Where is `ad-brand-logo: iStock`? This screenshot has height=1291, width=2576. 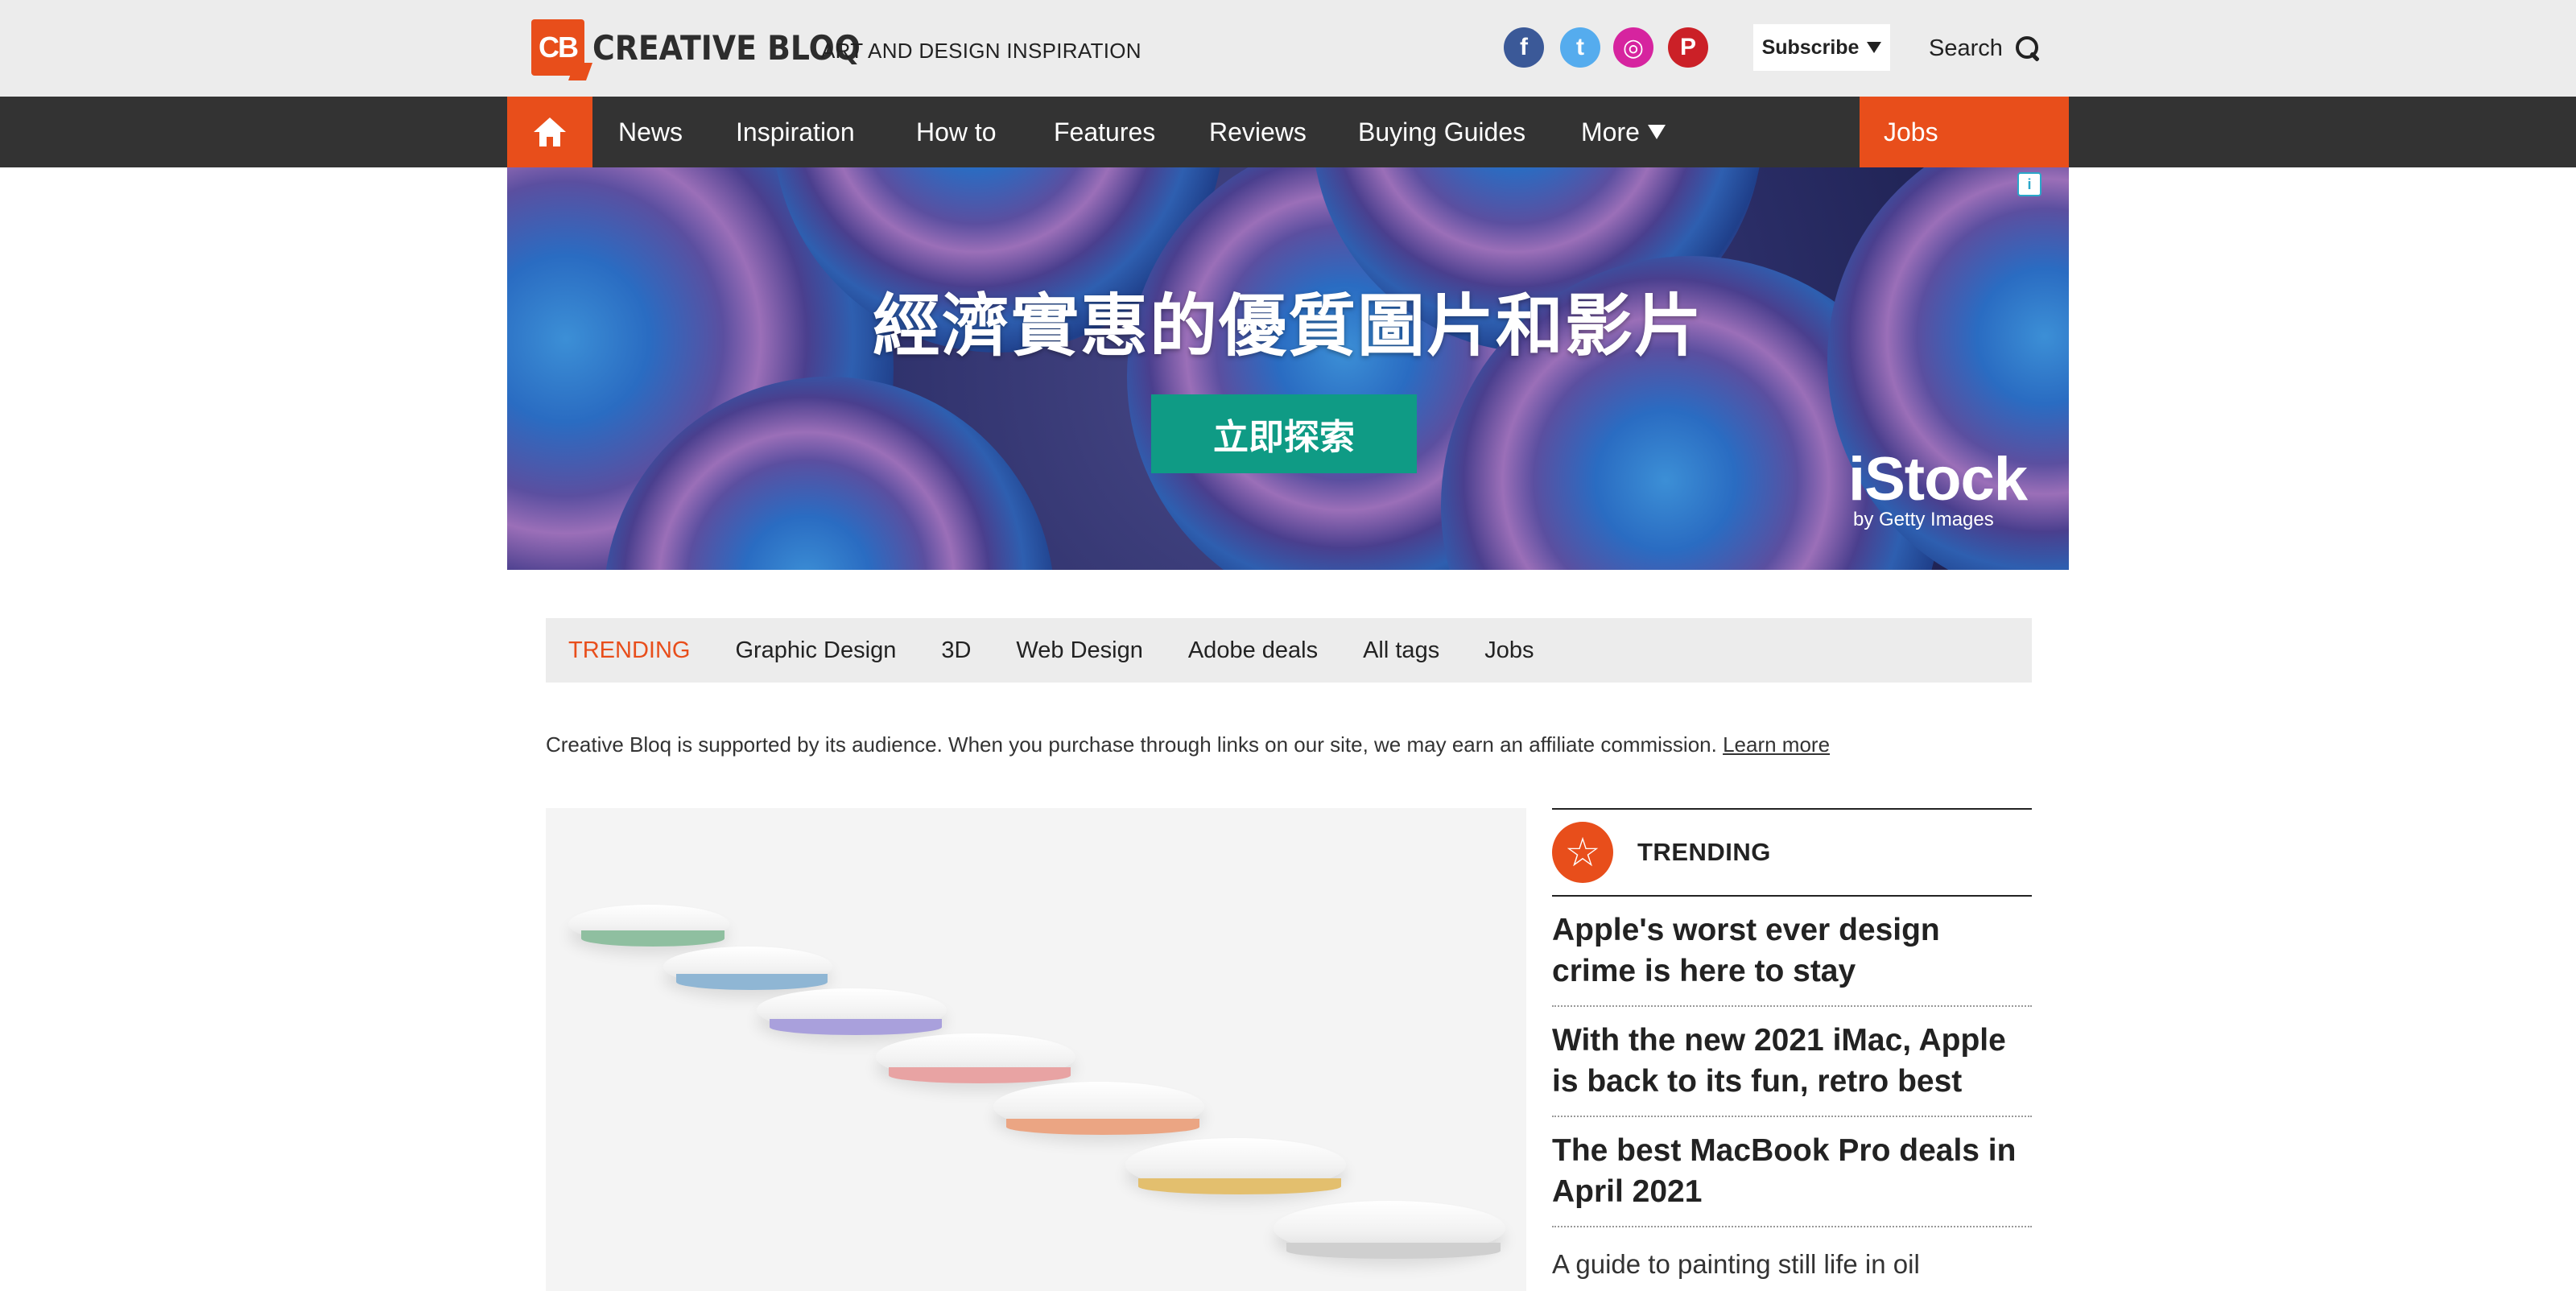
ad-brand-logo: iStock is located at coordinates (1938, 479).